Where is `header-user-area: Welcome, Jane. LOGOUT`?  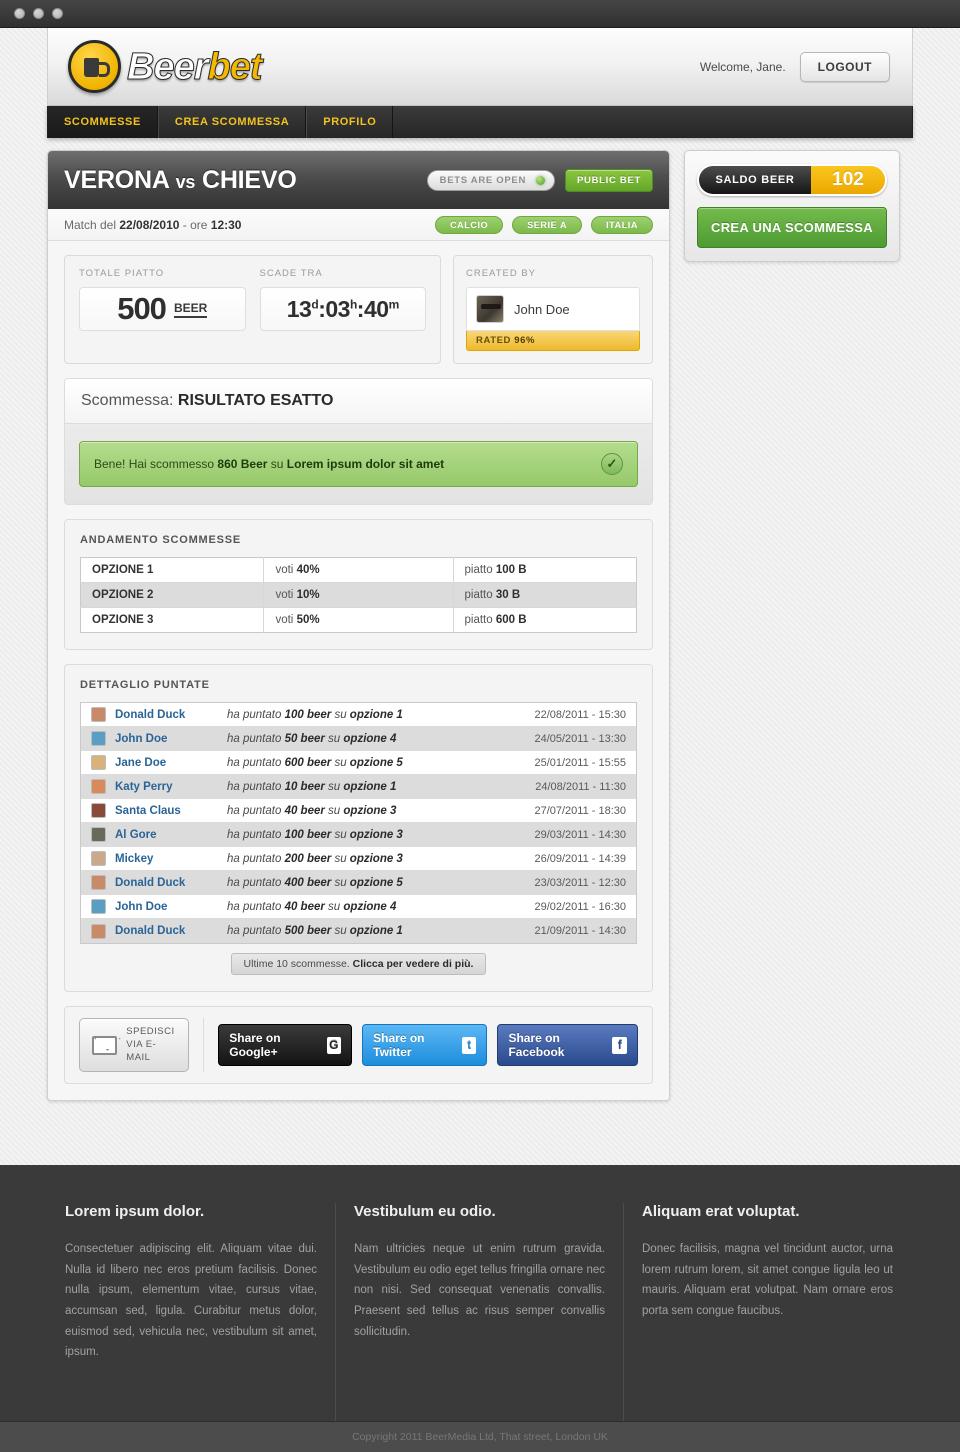 header-user-area: Welcome, Jane. LOGOUT is located at coordinates (794, 66).